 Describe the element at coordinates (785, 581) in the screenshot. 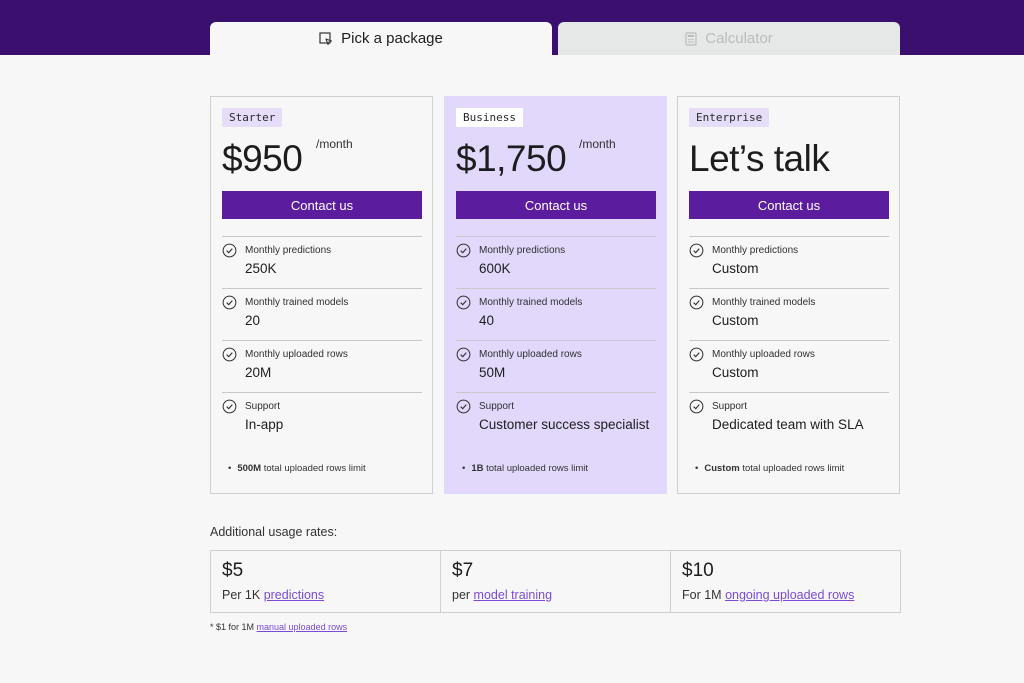

I see `rate-cell: $10 For 1M ongoing uploaded rows` at that location.